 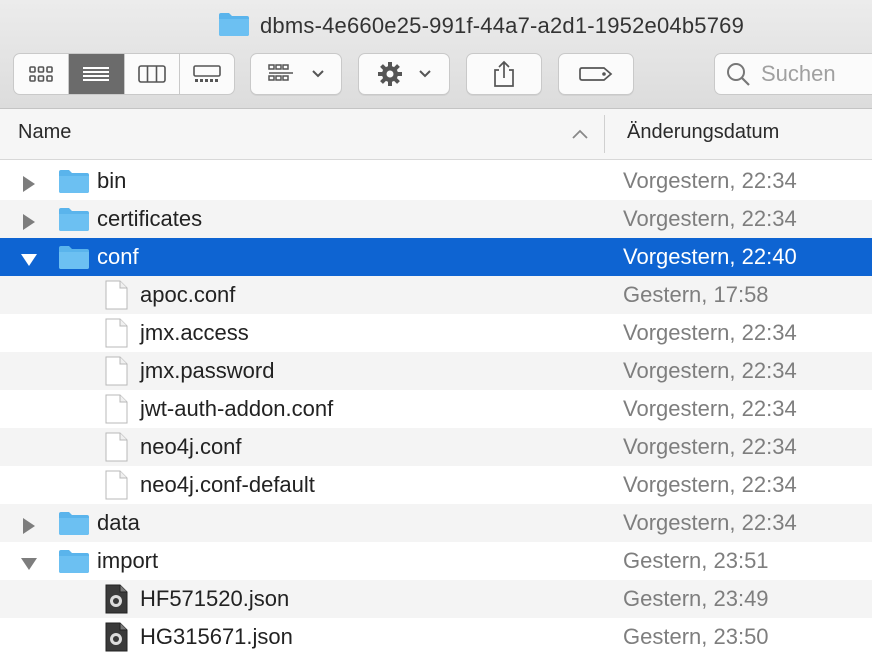 What do you see at coordinates (436, 637) in the screenshot?
I see `file-row: HG315671.json Gestern, 23:50` at bounding box center [436, 637].